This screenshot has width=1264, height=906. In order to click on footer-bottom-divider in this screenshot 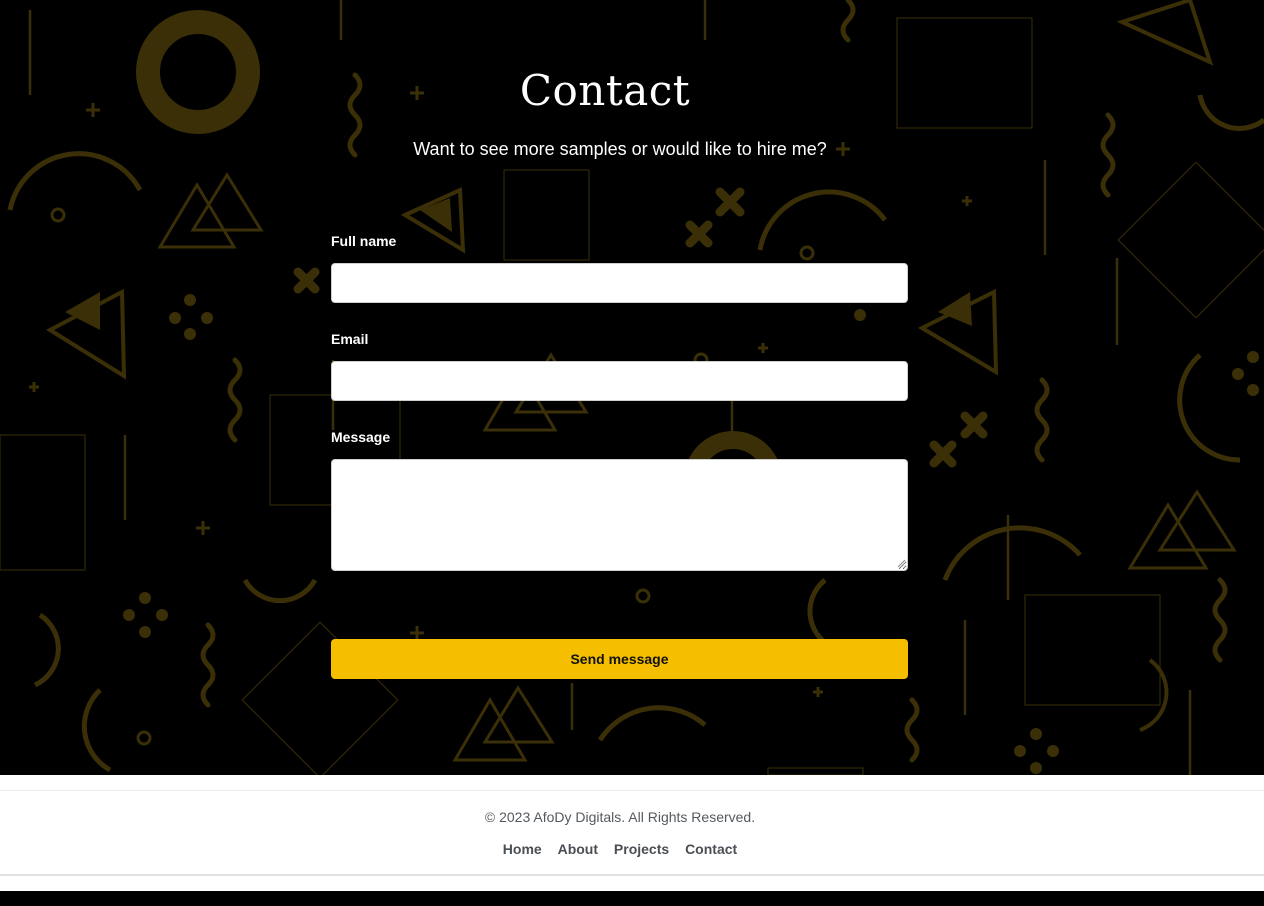, I will do `click(632, 875)`.